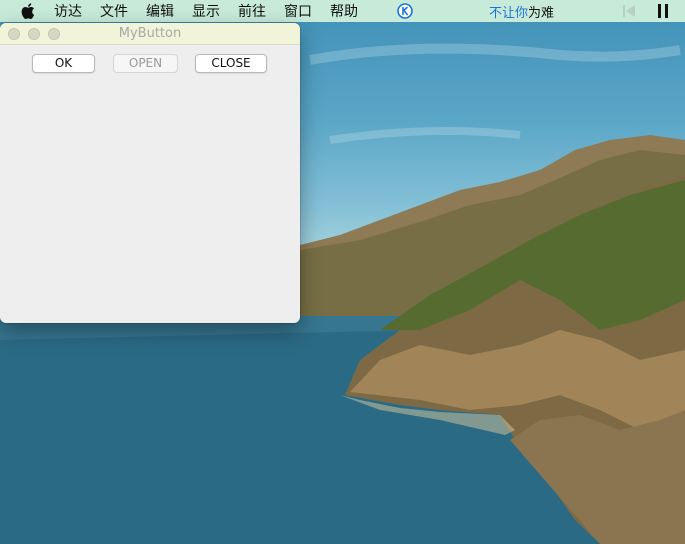 Image resolution: width=685 pixels, height=544 pixels. Describe the element at coordinates (231, 63) in the screenshot. I see `close-button: CLOSE` at that location.